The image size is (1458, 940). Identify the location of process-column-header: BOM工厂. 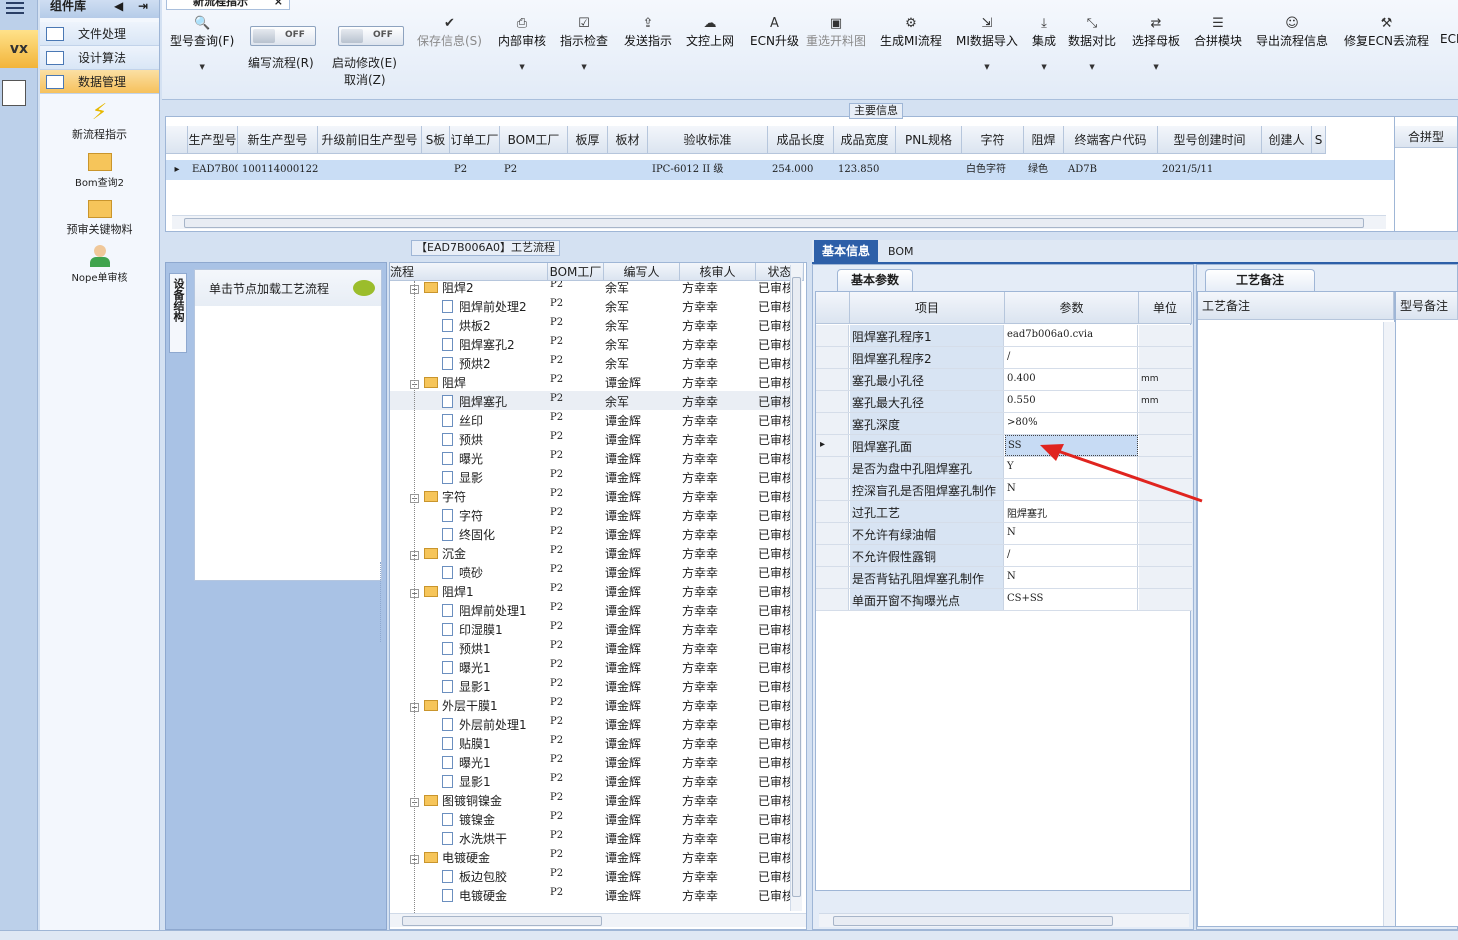
(576, 272).